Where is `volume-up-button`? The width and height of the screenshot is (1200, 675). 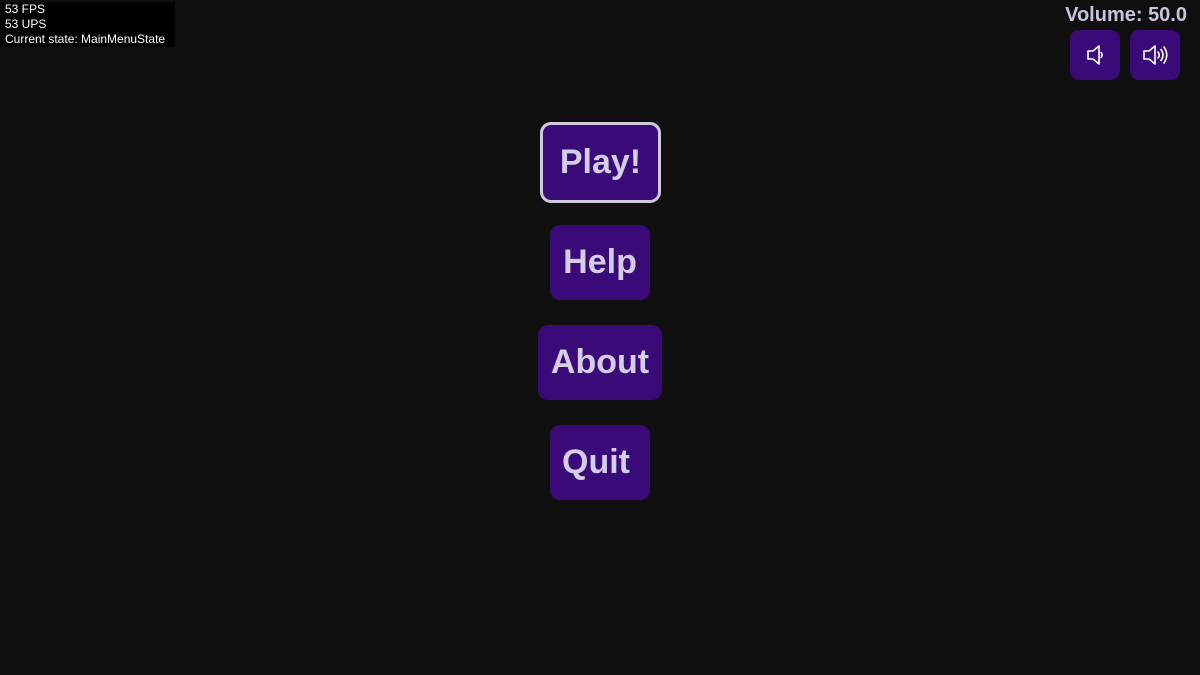
volume-up-button is located at coordinates (1155, 55).